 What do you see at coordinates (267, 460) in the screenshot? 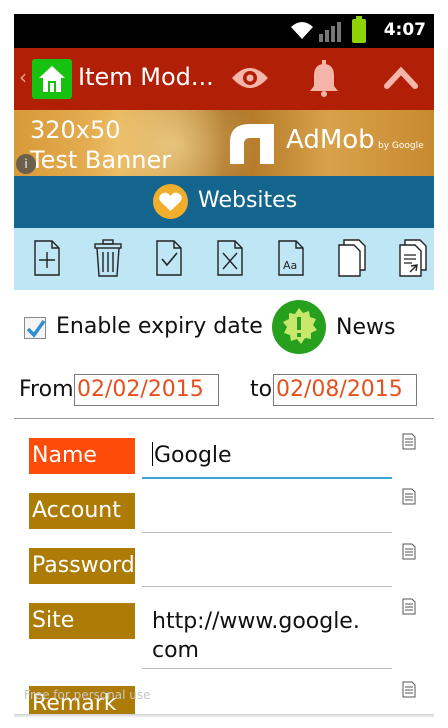
I see `name-input: Google` at bounding box center [267, 460].